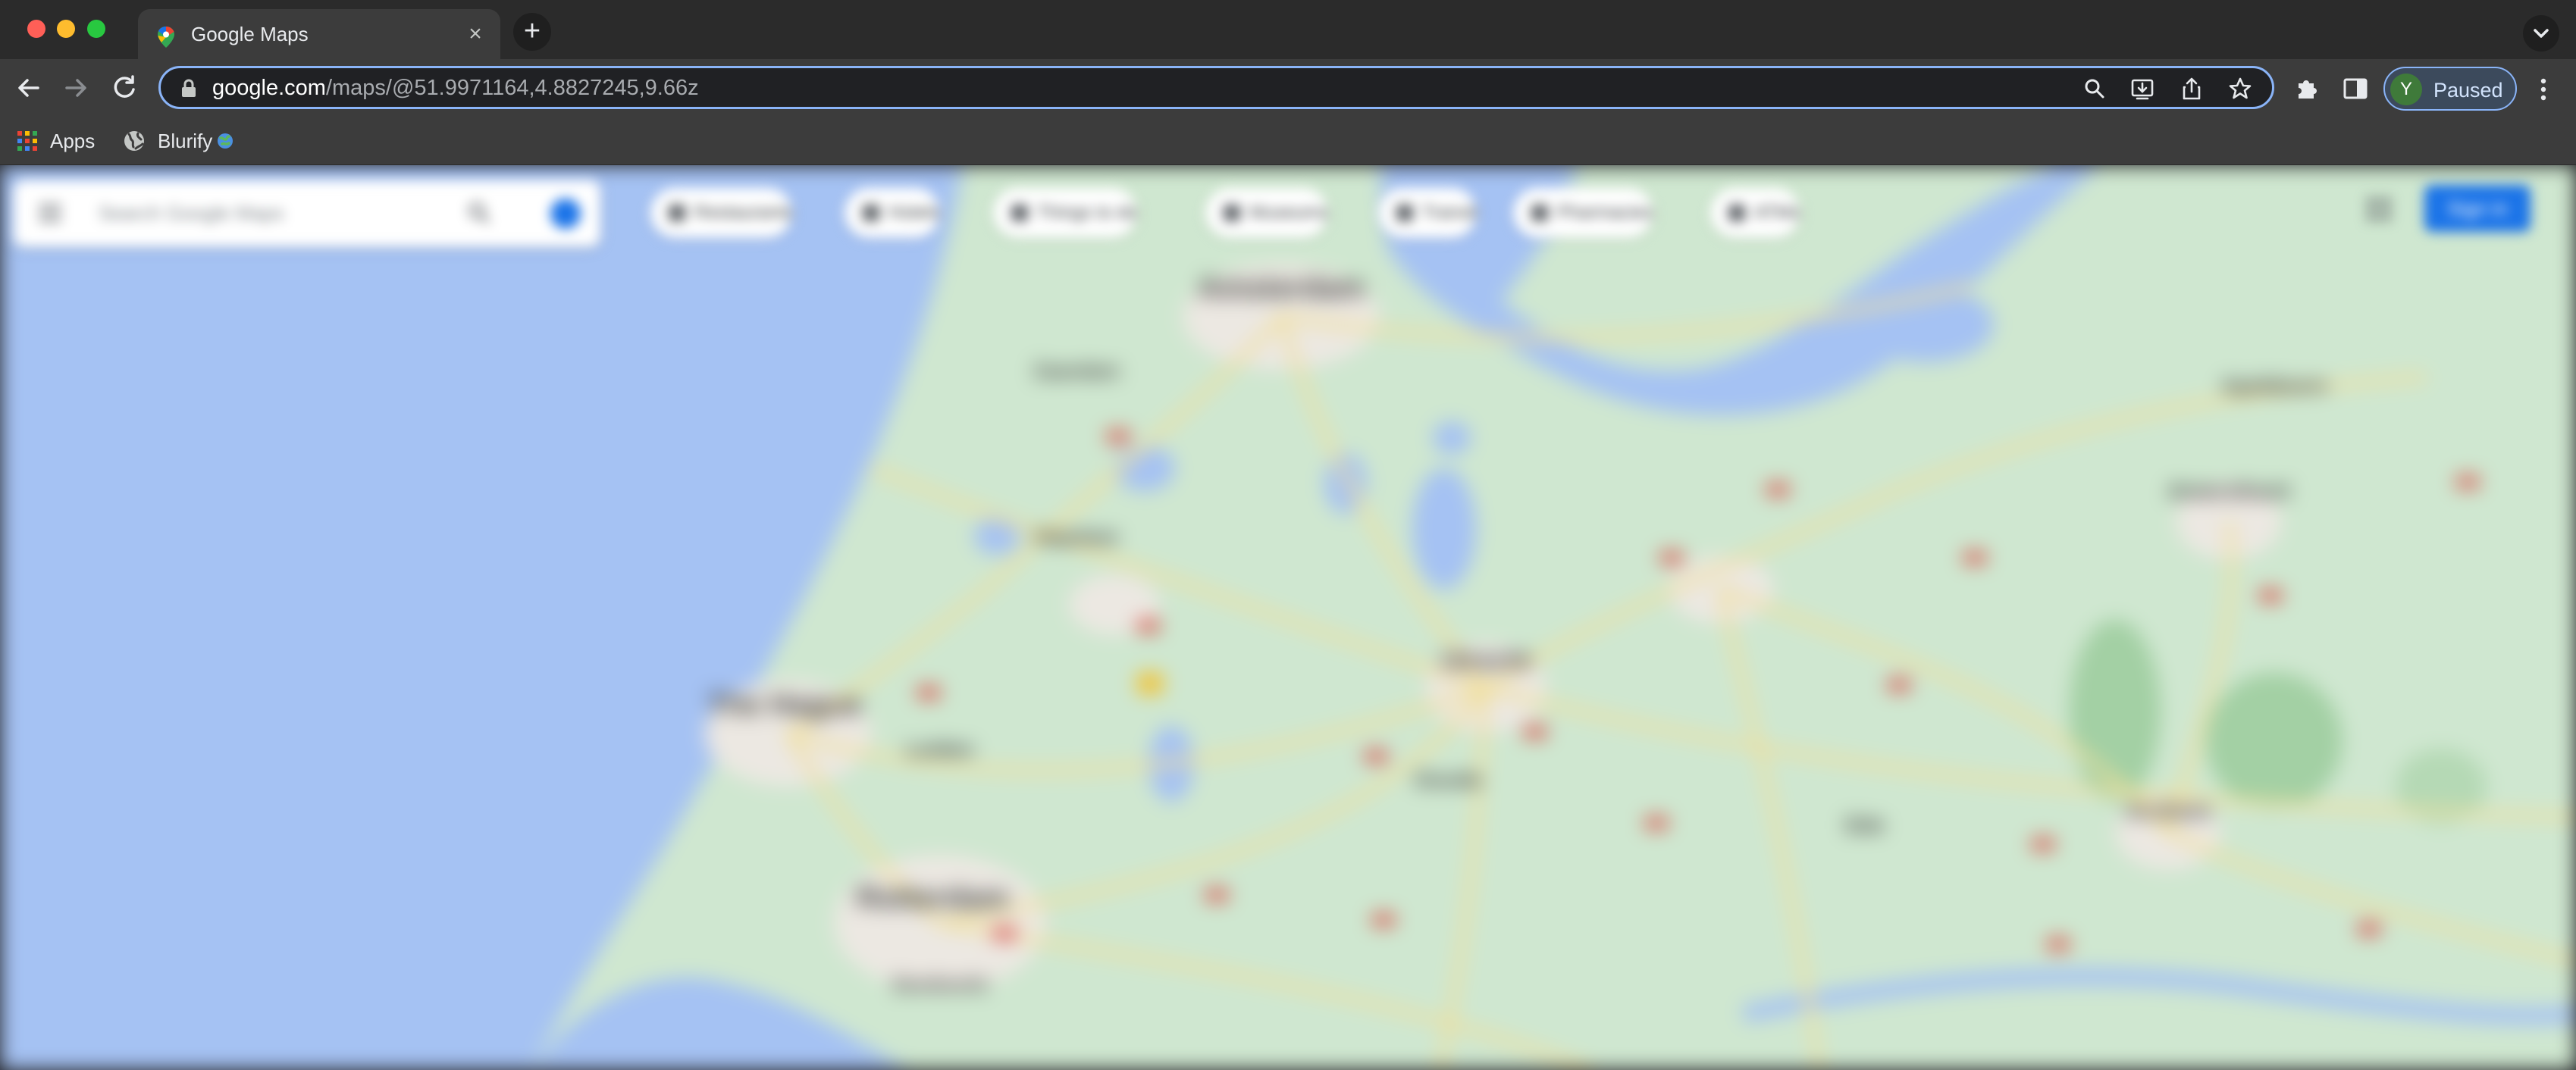 The height and width of the screenshot is (1070, 2576). Describe the element at coordinates (96, 29) in the screenshot. I see `window-maximize-button` at that location.